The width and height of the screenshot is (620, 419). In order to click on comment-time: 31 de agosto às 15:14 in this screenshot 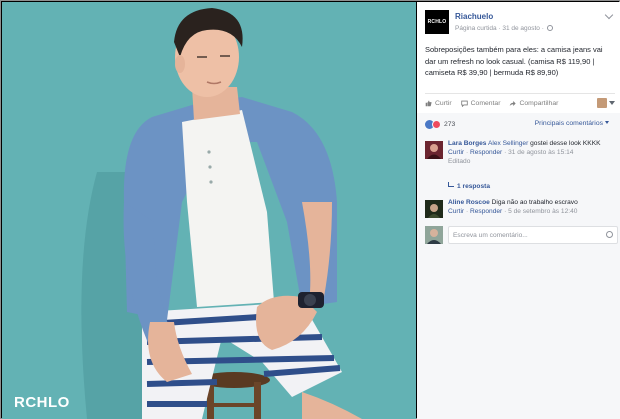, I will do `click(540, 152)`.